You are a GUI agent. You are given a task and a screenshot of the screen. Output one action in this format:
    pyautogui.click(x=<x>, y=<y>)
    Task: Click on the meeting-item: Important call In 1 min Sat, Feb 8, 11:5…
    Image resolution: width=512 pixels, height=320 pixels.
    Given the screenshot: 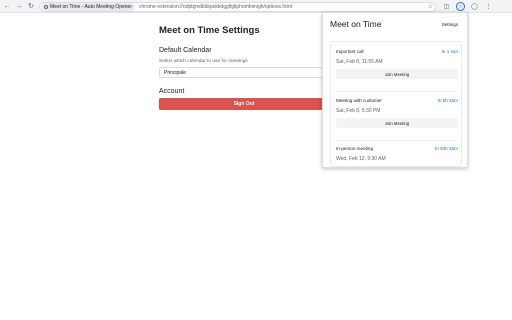 What is the action you would take?
    pyautogui.click(x=397, y=64)
    